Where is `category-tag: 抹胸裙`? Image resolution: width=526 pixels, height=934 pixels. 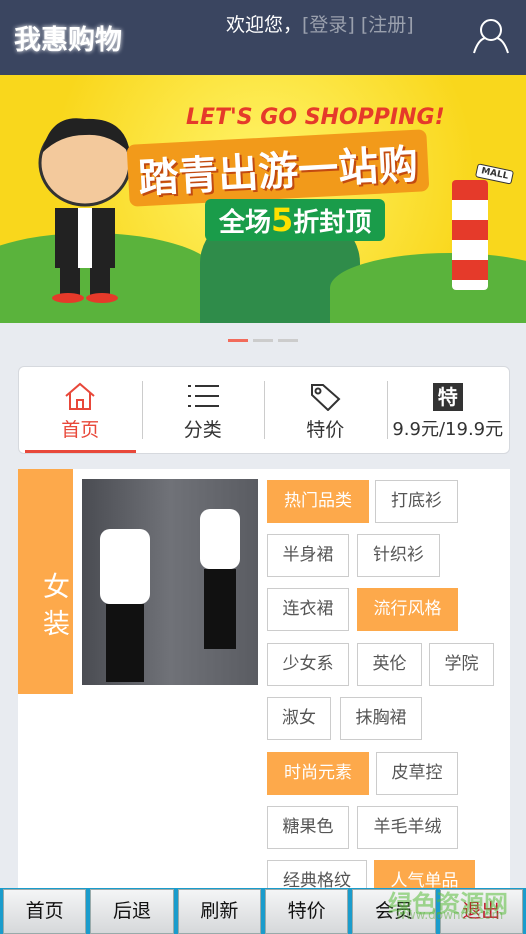 category-tag: 抹胸裙 is located at coordinates (381, 718).